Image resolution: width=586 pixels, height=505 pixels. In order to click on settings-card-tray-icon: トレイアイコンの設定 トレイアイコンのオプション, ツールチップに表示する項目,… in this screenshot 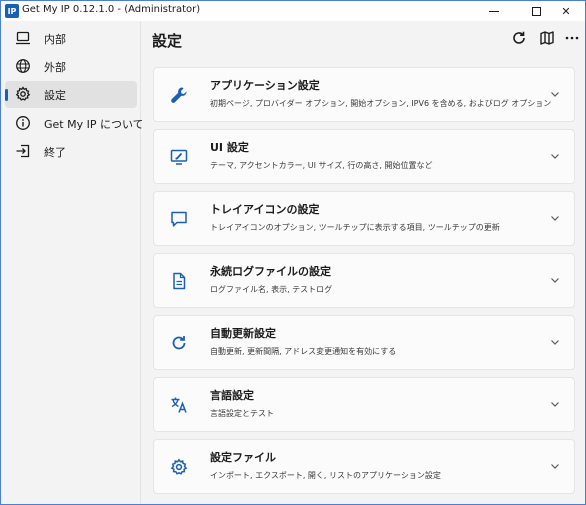, I will do `click(364, 218)`.